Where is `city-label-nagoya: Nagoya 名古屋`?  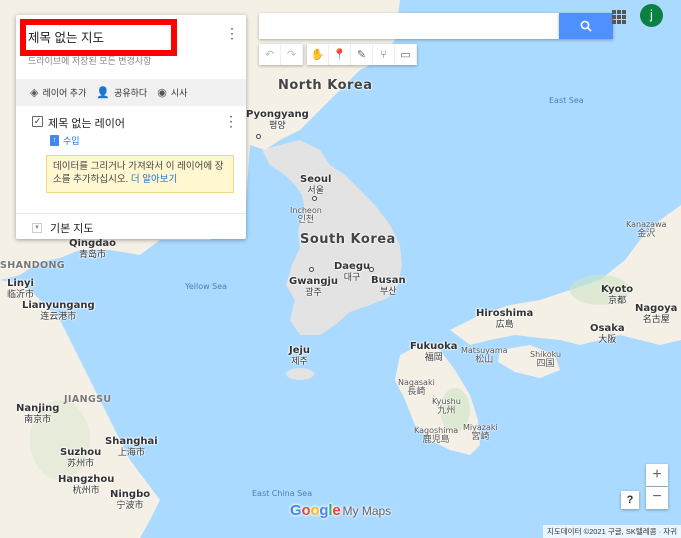 city-label-nagoya: Nagoya 名古屋 is located at coordinates (656, 314).